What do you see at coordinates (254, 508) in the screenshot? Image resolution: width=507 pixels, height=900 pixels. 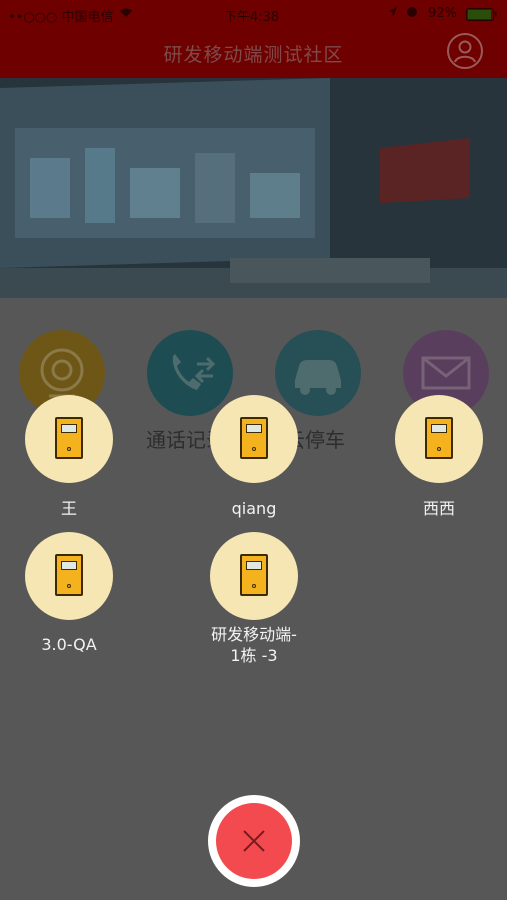 I see `door-label: qiang` at bounding box center [254, 508].